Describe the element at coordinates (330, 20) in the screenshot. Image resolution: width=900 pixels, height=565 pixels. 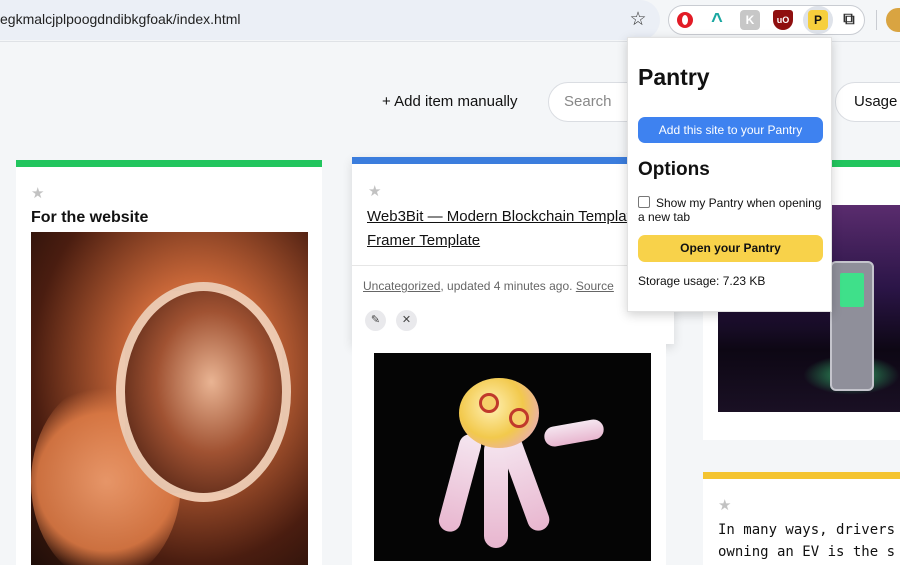
I see `address-bar: egkmalcjplpoogdndibkgfoak/index.html ☆` at that location.